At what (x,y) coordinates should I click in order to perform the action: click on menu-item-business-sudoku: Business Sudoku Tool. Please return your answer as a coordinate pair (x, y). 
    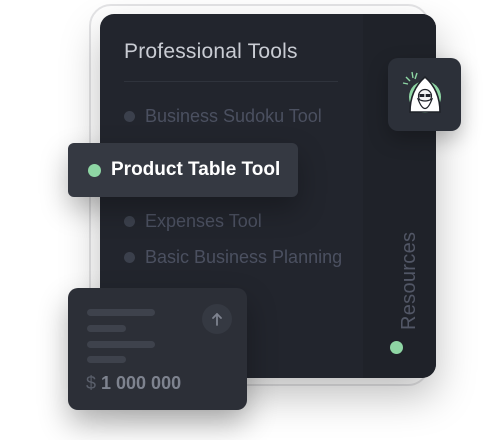
    Looking at the image, I should click on (223, 116).